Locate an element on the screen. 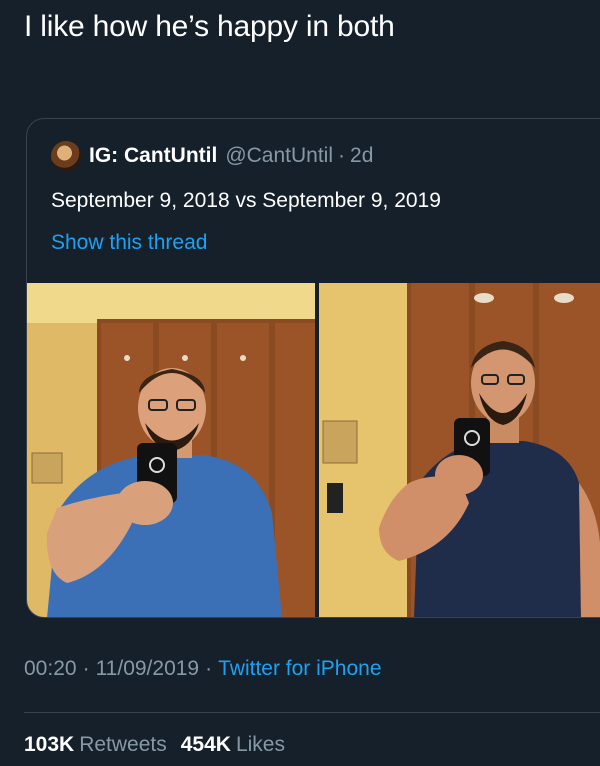 The height and width of the screenshot is (766, 600). quoted-handle: @CantUntil is located at coordinates (279, 156).